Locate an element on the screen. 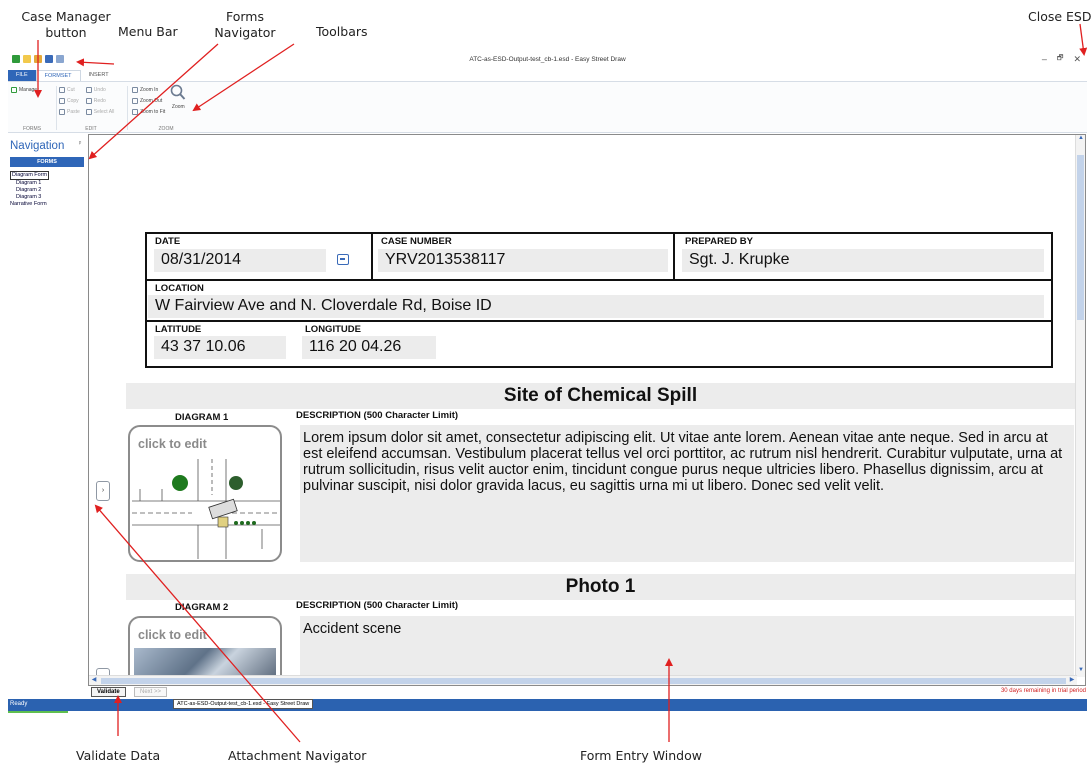  zoom-fit-button: Zoom to Fit is located at coordinates (148, 111).